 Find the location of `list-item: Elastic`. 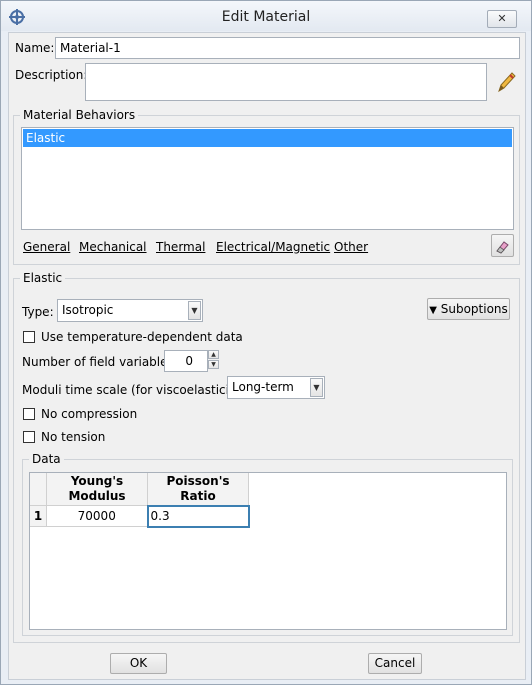

list-item: Elastic is located at coordinates (267, 138).